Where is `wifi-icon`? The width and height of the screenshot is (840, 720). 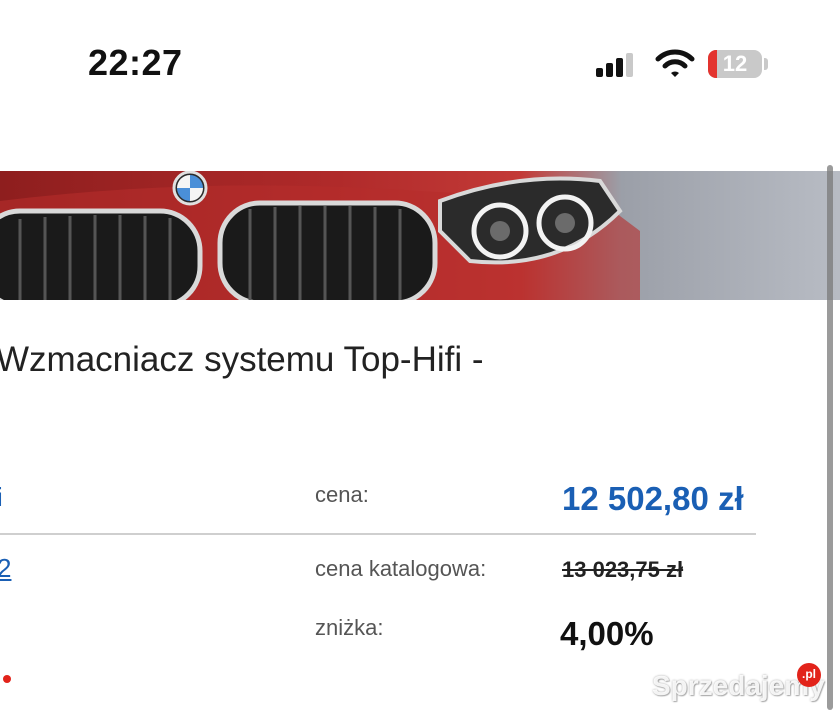 wifi-icon is located at coordinates (675, 63).